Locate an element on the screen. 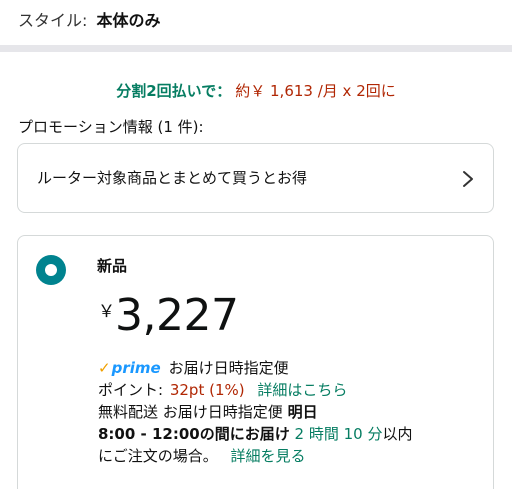  shipping-line: 無料配送 お届け日時指定便 明日 is located at coordinates (208, 412).